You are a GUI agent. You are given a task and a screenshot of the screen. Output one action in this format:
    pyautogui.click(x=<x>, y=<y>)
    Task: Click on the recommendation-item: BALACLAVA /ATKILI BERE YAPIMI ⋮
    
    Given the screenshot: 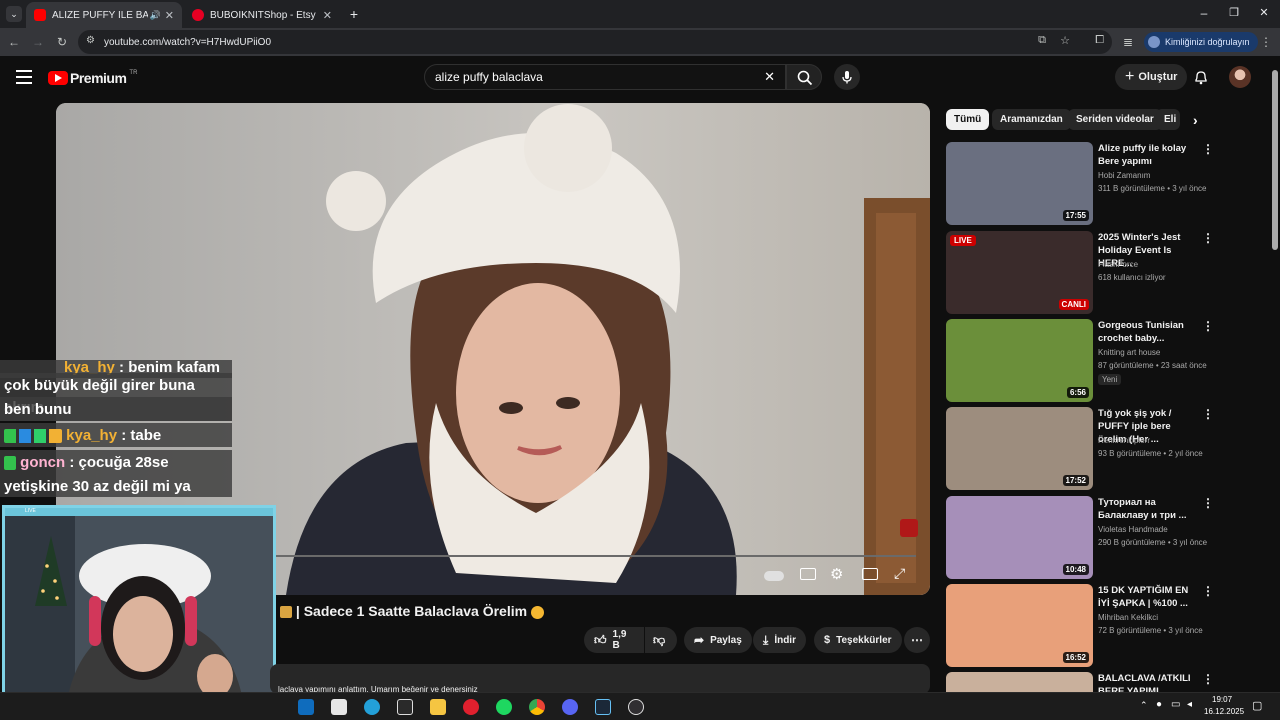 What is the action you would take?
    pyautogui.click(x=1106, y=682)
    